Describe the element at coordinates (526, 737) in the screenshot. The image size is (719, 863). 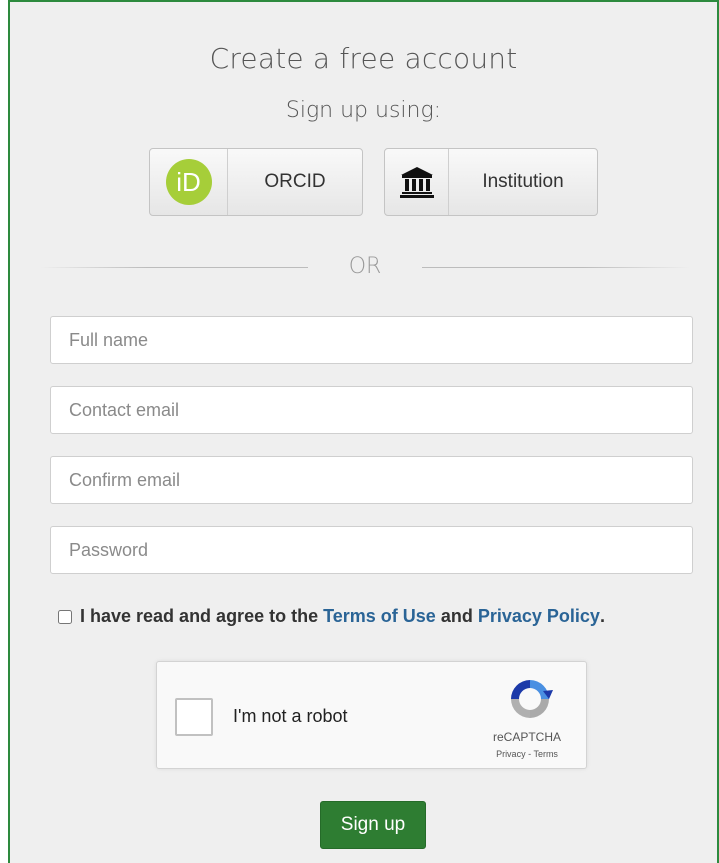
I see `recaptcha-brand: reCAPTCHA` at that location.